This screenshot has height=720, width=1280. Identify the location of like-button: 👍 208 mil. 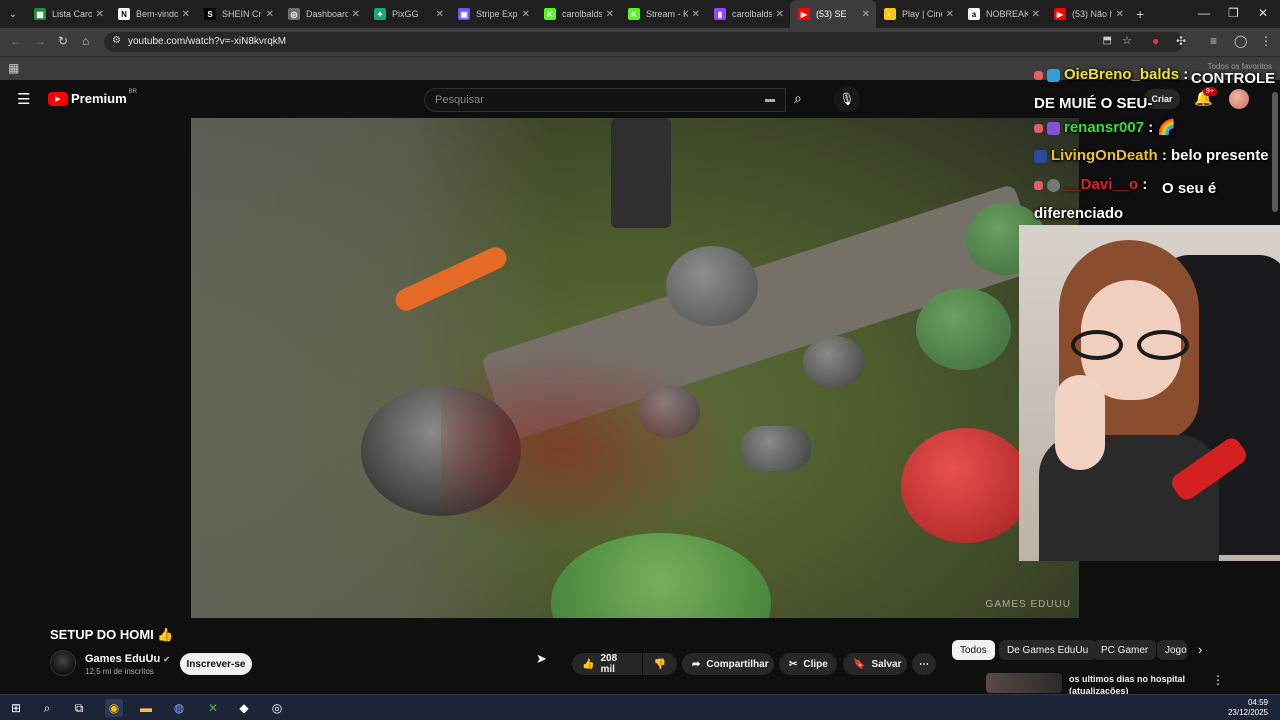
(607, 664).